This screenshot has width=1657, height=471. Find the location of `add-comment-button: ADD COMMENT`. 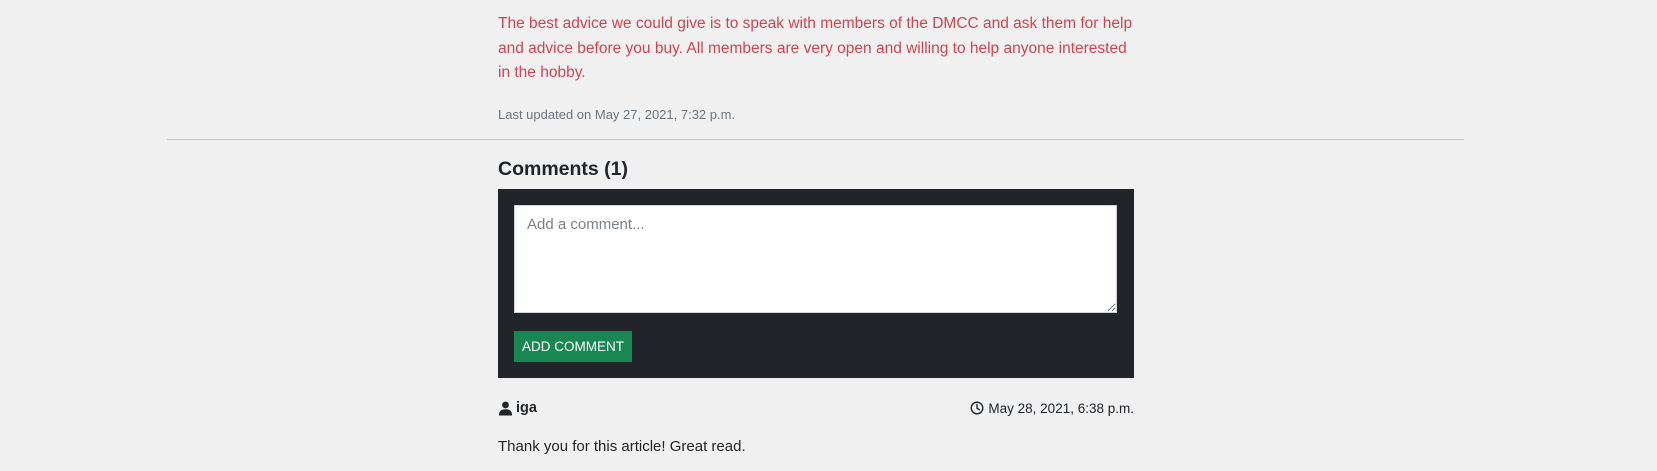

add-comment-button: ADD COMMENT is located at coordinates (573, 346).